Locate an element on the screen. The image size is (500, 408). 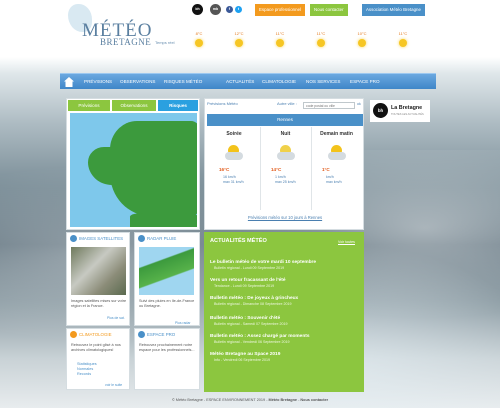
logo-subtitle: BRETAGNE is located at coordinates (125, 42).